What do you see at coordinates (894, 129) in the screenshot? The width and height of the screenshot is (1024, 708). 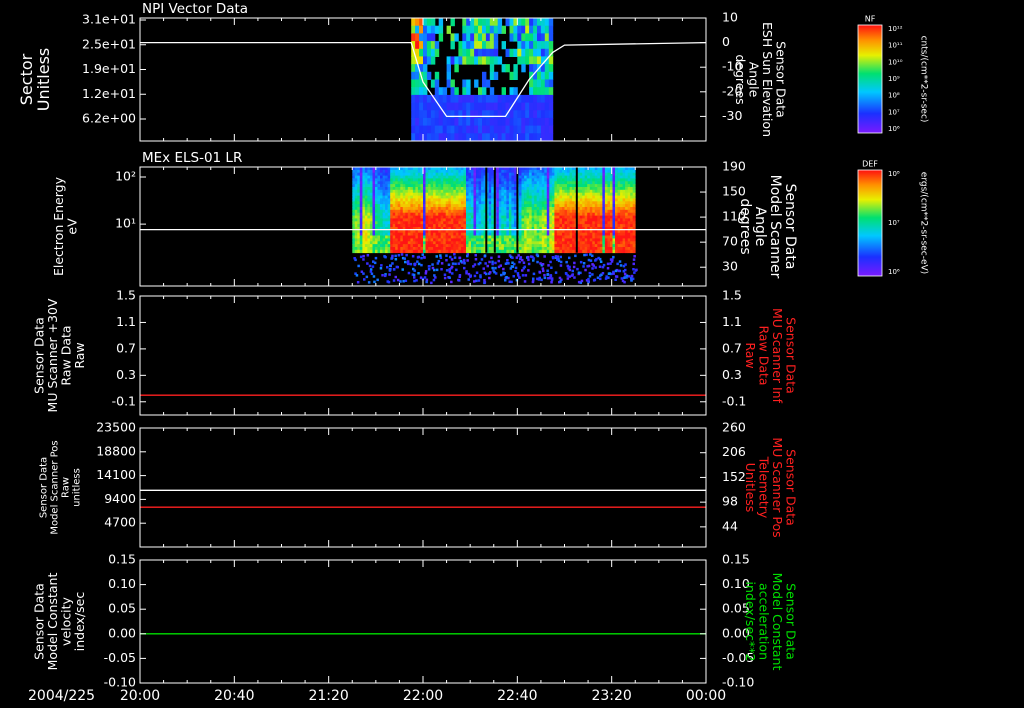 I see `colorbar-tick: 10⁶` at bounding box center [894, 129].